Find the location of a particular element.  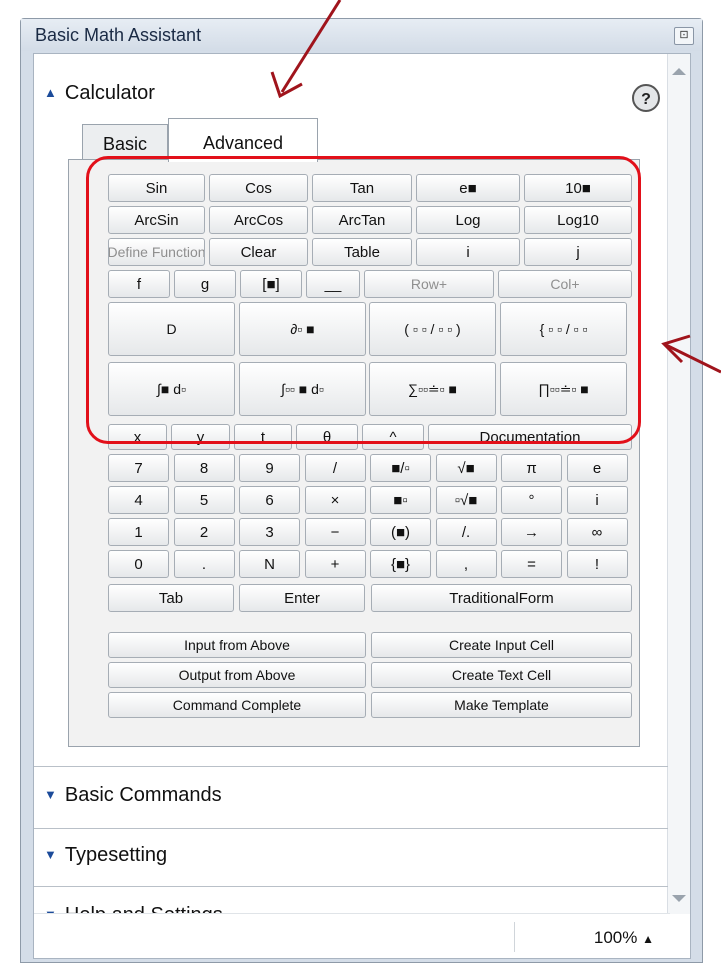

calc-button-8: 8 is located at coordinates (204, 468).